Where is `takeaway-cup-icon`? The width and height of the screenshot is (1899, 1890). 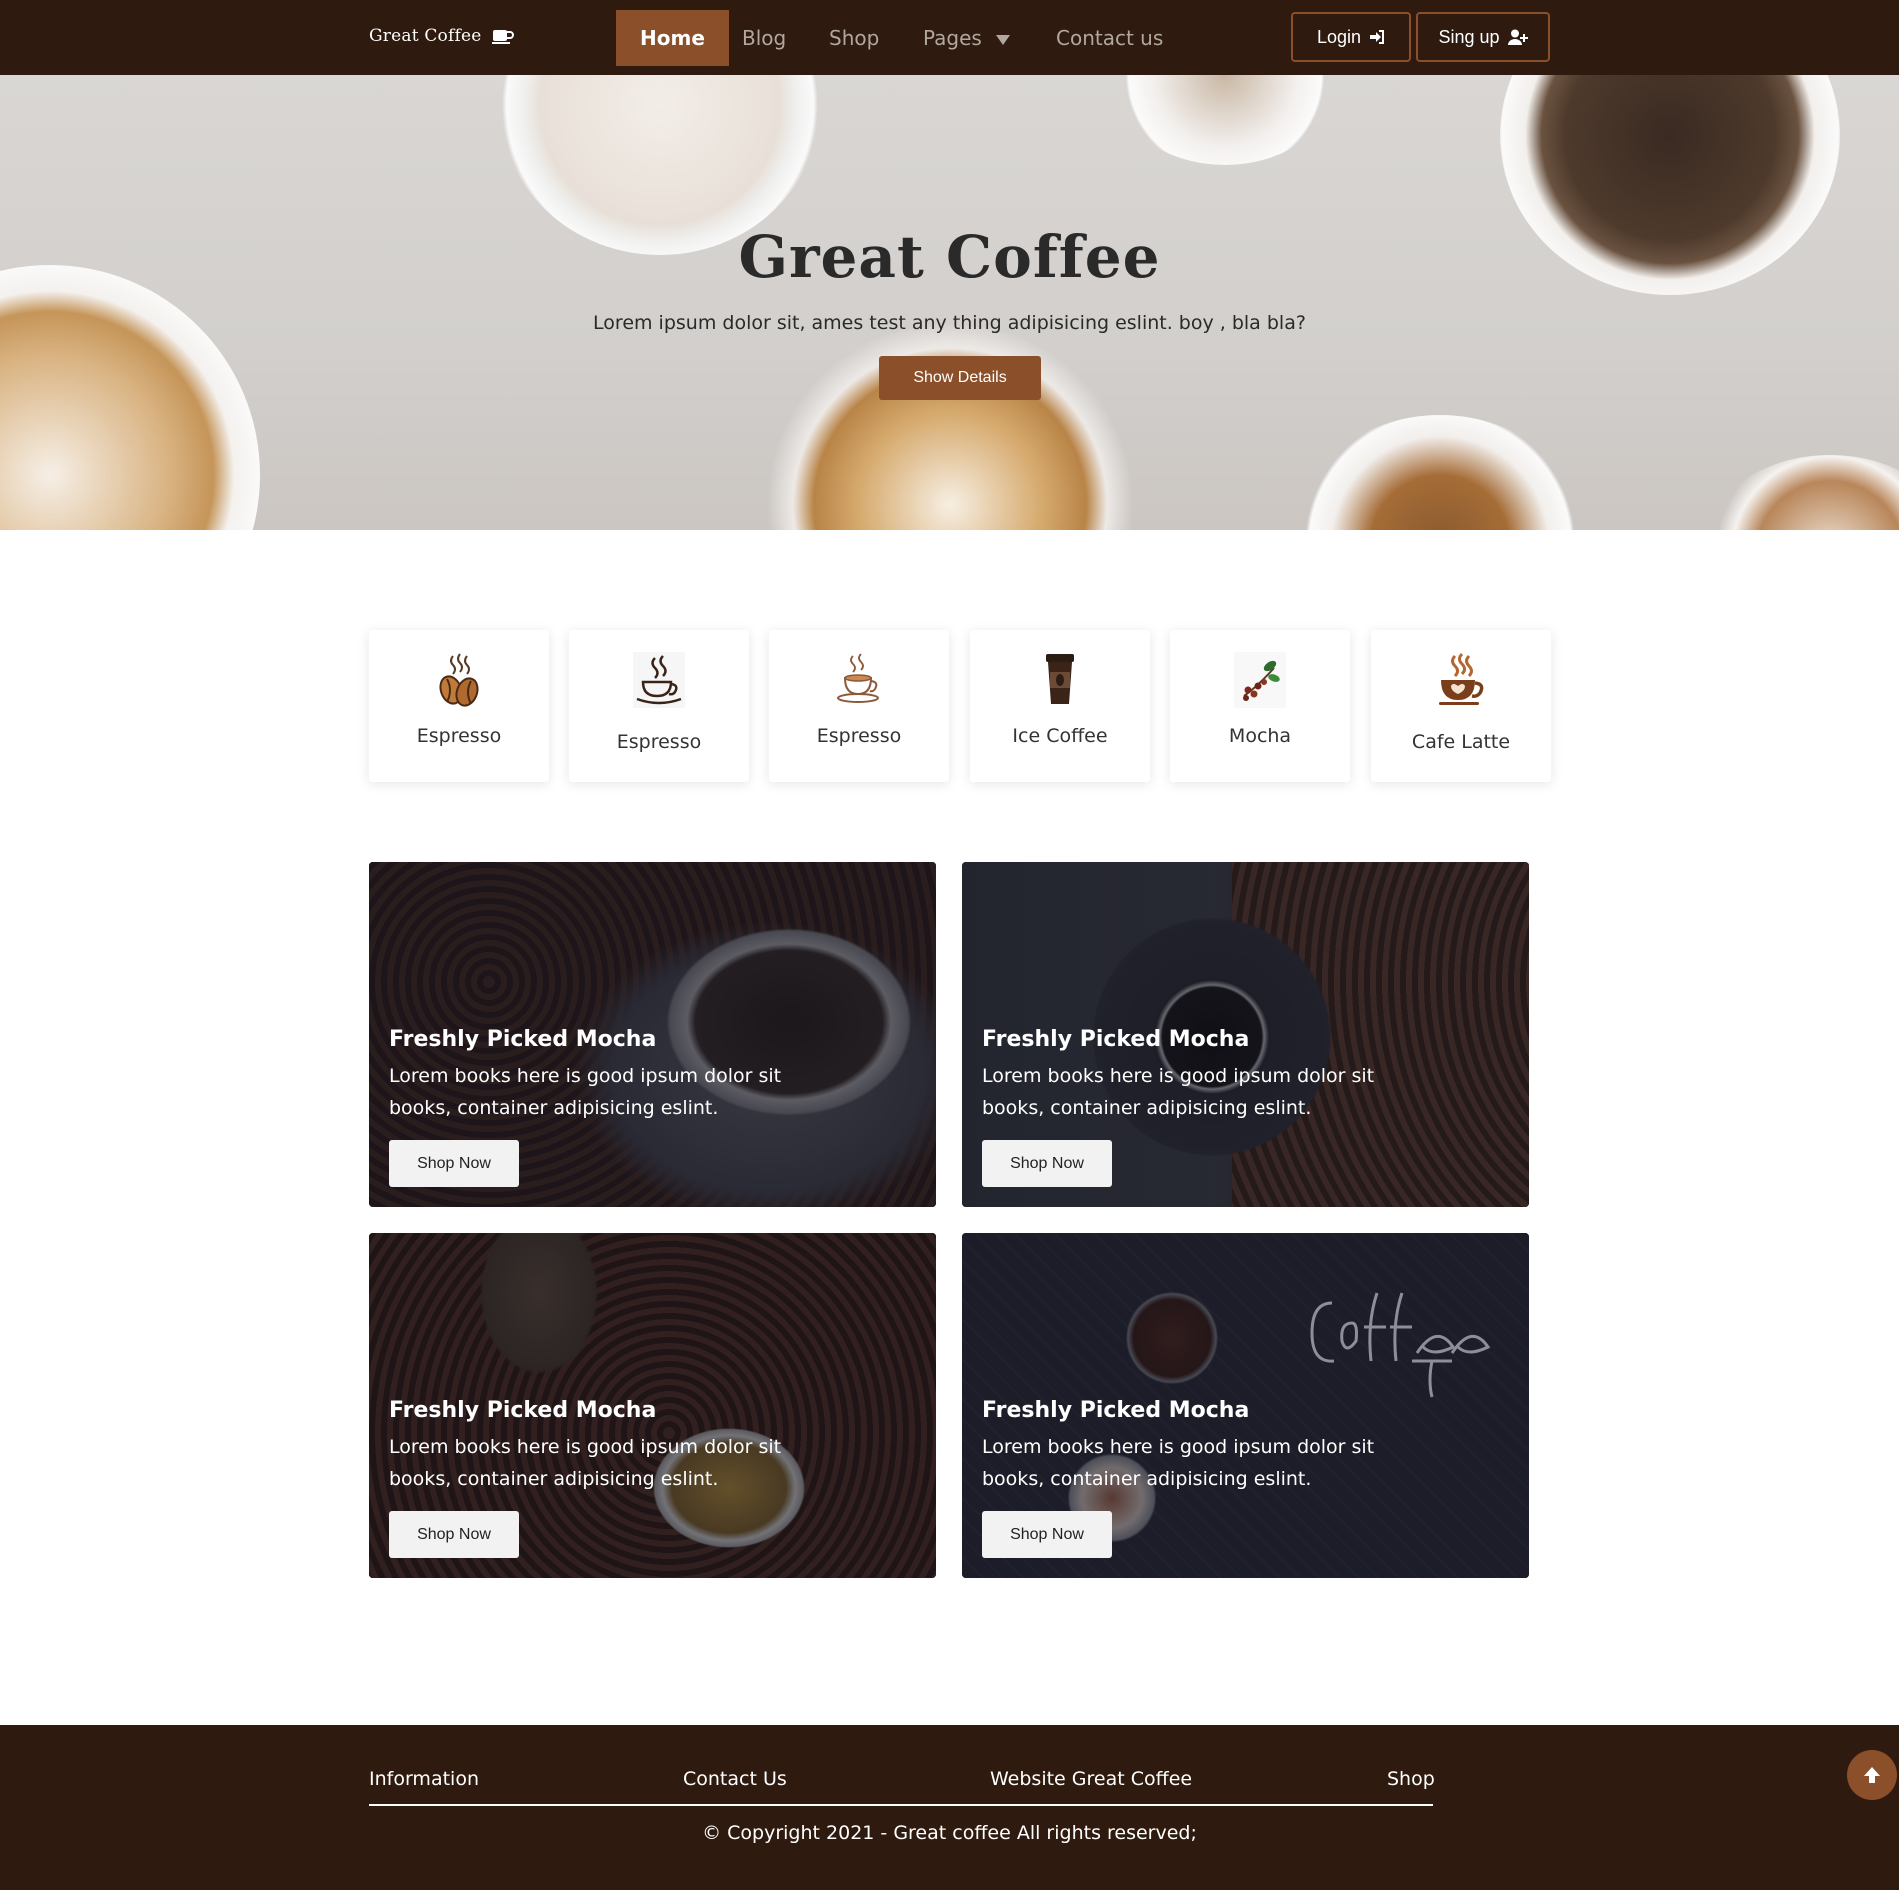
takeaway-cup-icon is located at coordinates (1060, 679).